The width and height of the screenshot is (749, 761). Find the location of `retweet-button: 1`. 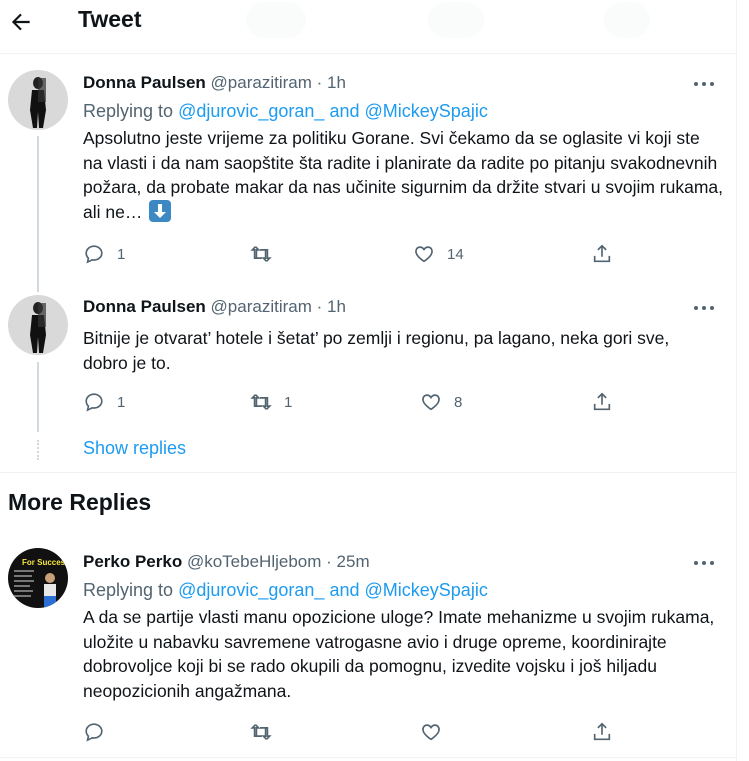

retweet-button: 1 is located at coordinates (271, 402).